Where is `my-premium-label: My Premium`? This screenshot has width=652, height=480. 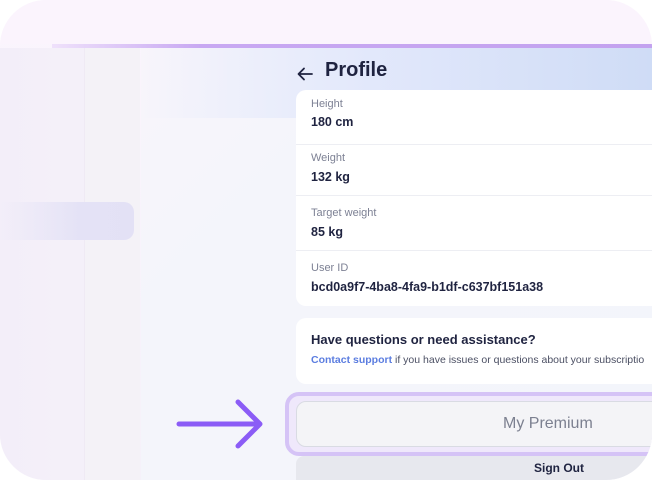
my-premium-label: My Premium is located at coordinates (548, 423).